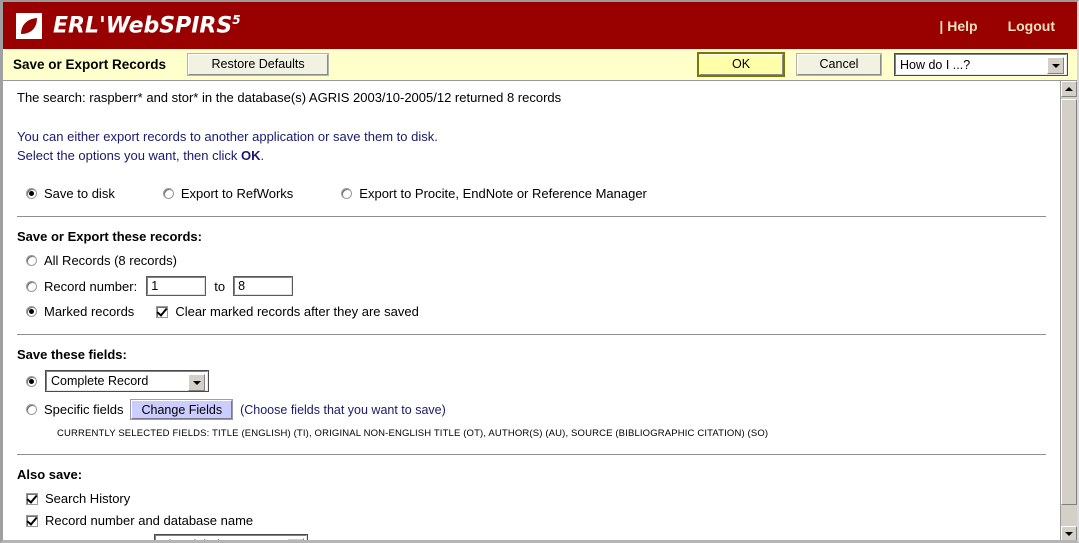 The height and width of the screenshot is (543, 1079). What do you see at coordinates (531, 537) in the screenshot?
I see `field-names-row: Field names with: Short labels` at bounding box center [531, 537].